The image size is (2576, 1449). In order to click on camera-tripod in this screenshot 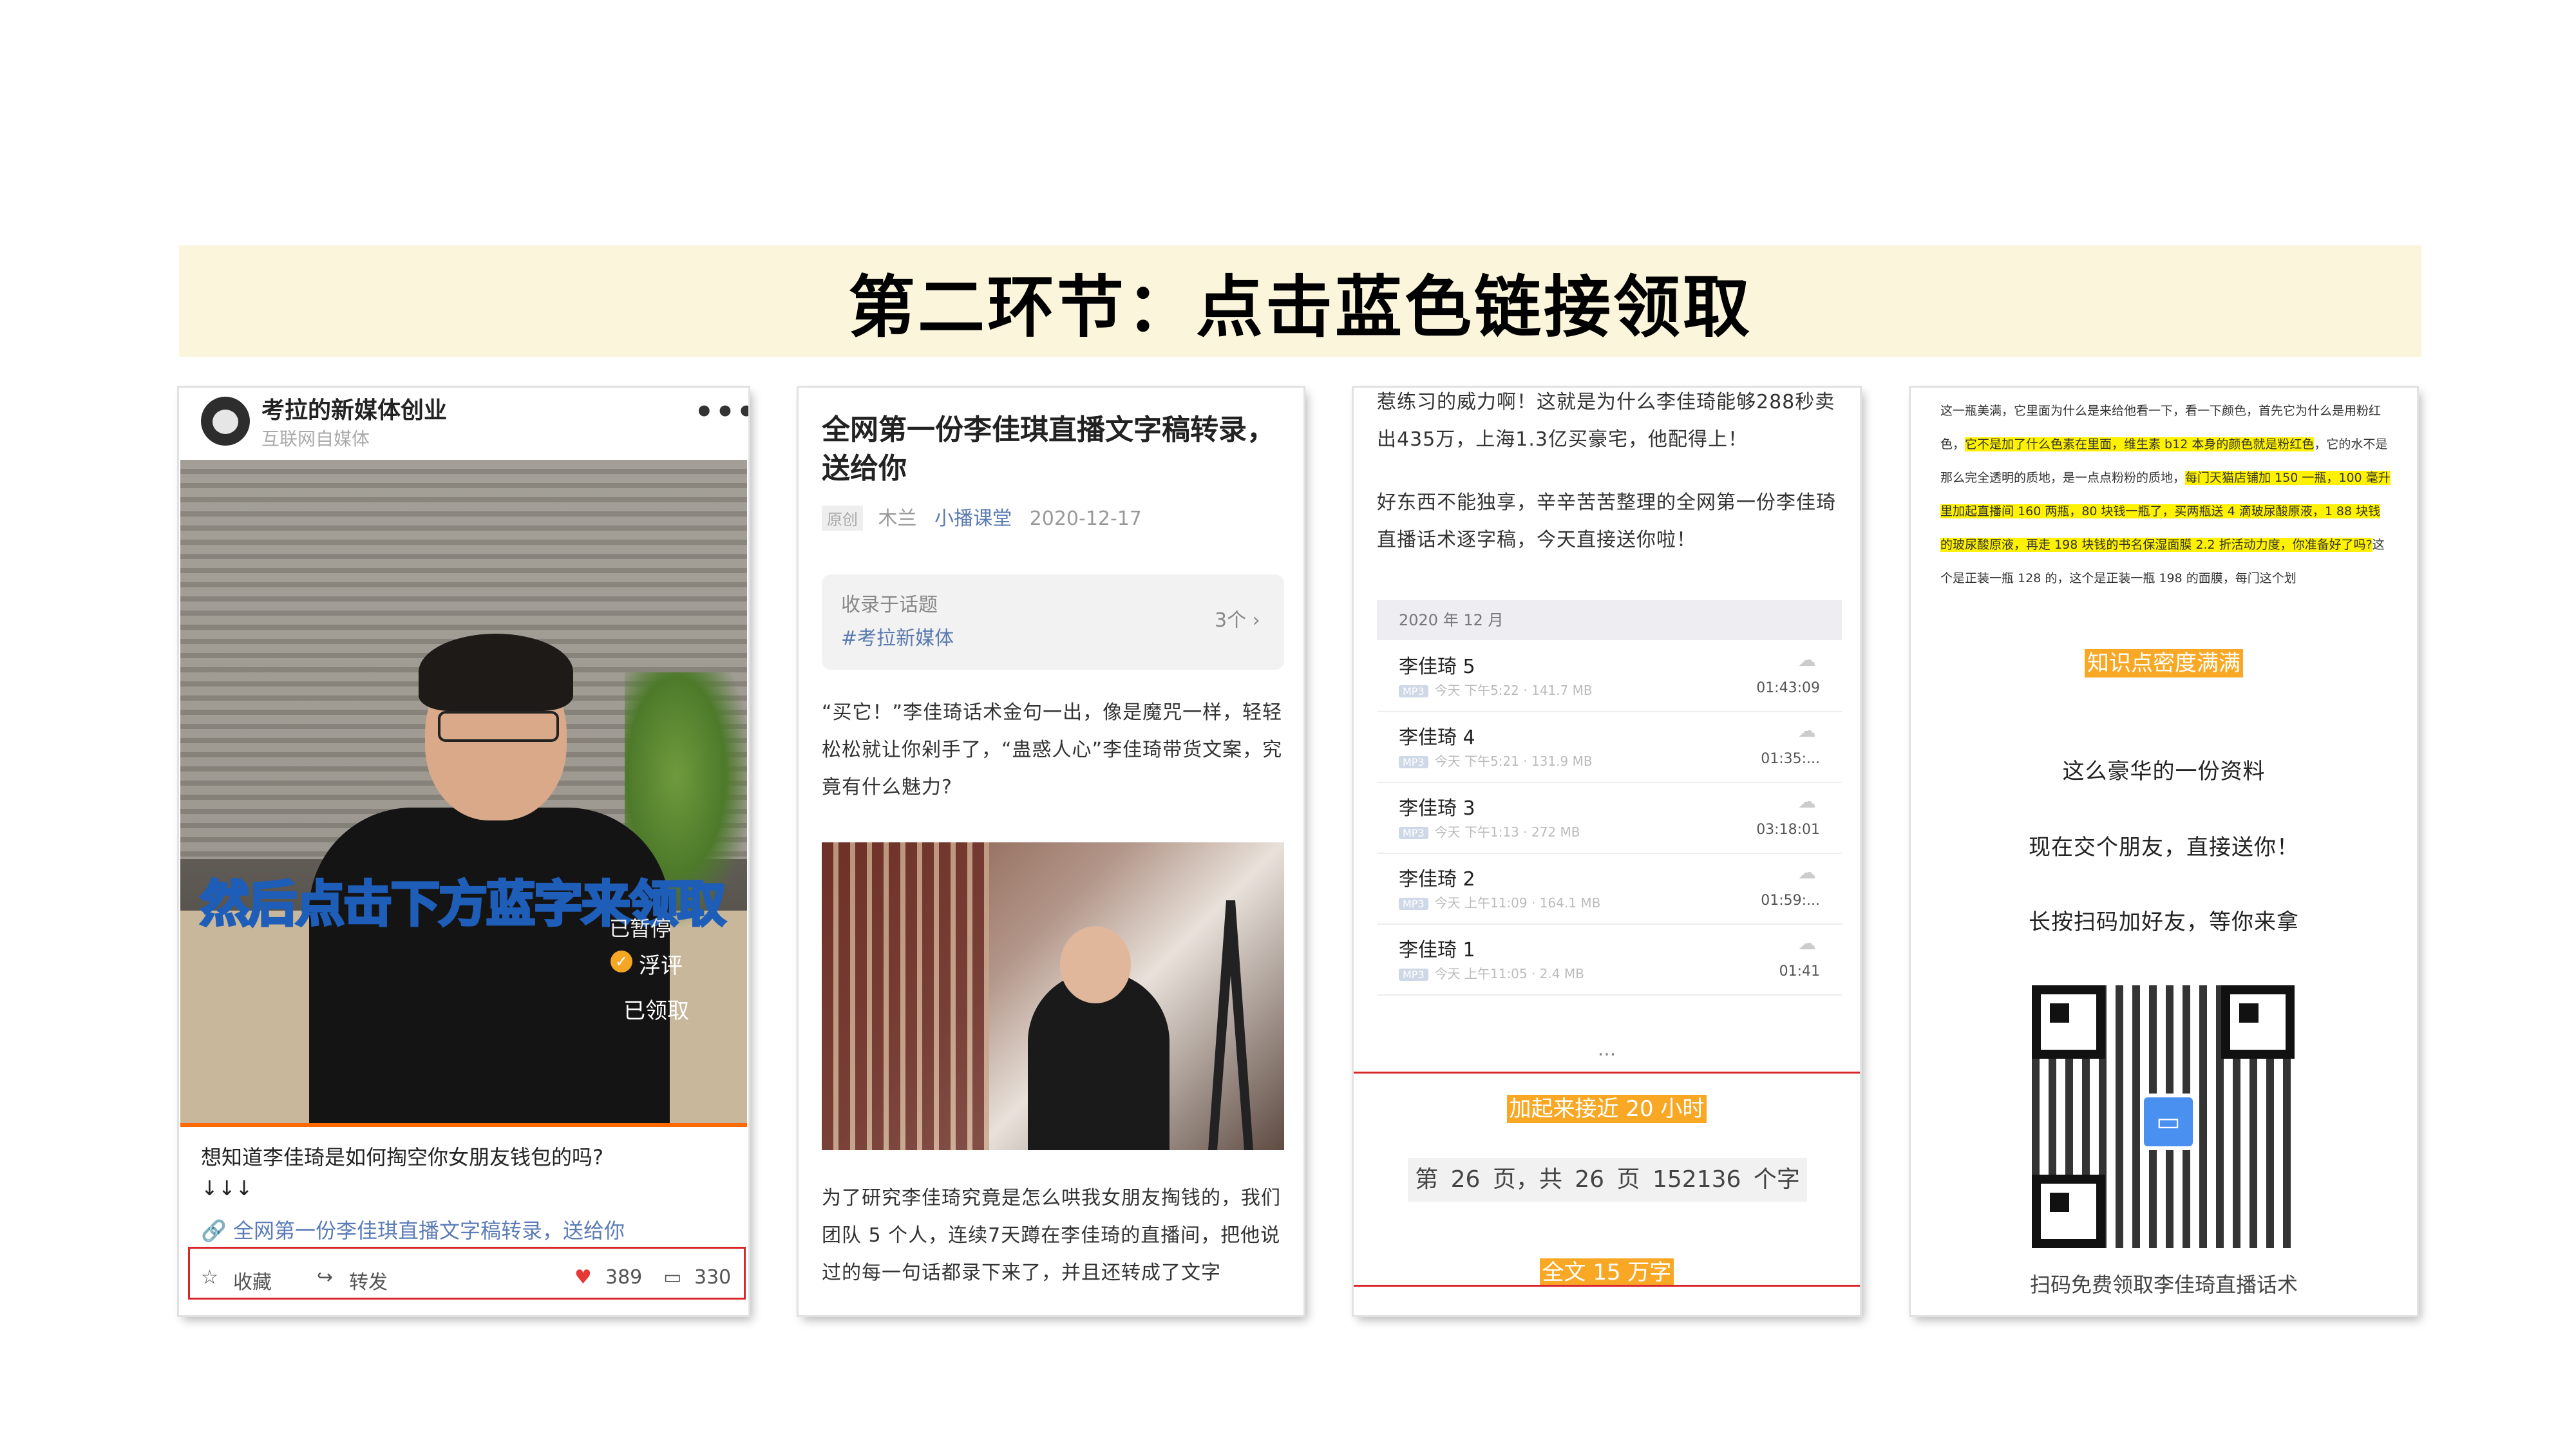, I will do `click(1230, 1025)`.